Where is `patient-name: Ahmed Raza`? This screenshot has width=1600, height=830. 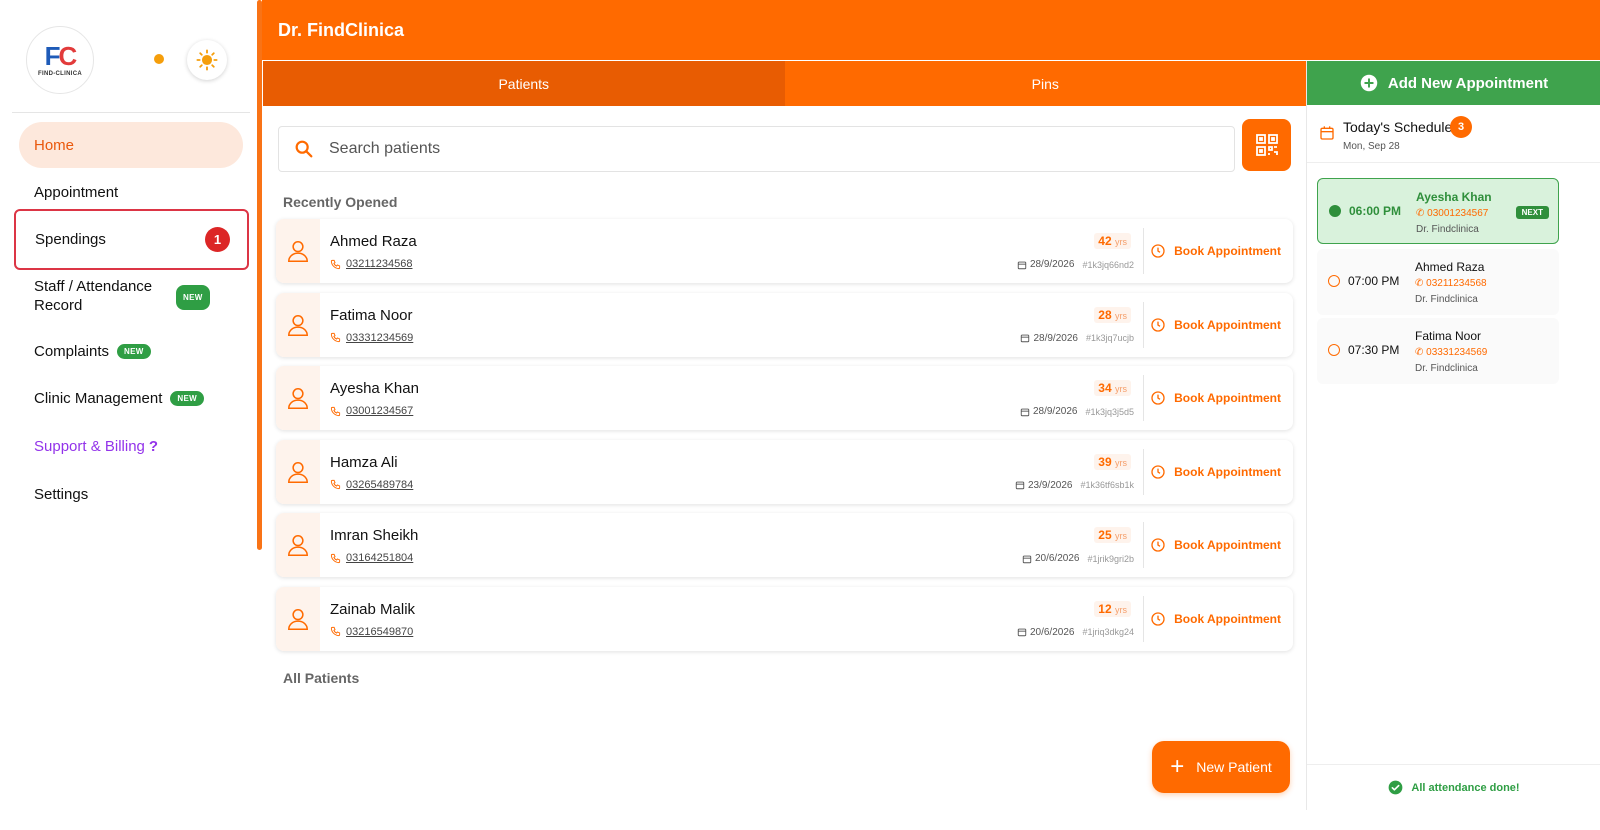 patient-name: Ahmed Raza is located at coordinates (373, 241).